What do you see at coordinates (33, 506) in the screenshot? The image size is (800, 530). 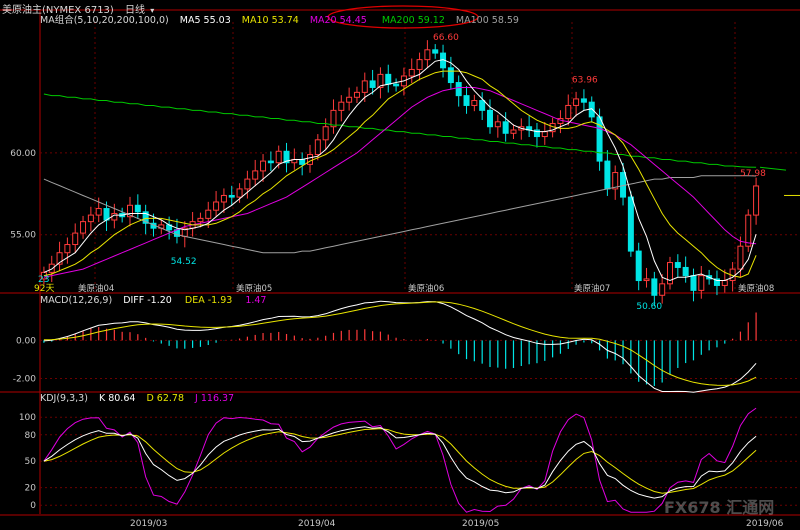 I see `kdj-tick-label-4: 0` at bounding box center [33, 506].